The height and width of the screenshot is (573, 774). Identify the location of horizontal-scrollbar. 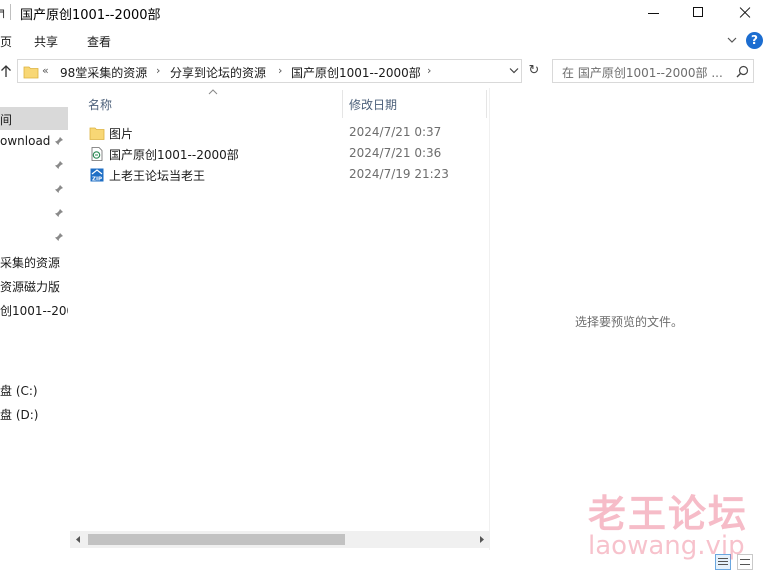
(280, 539).